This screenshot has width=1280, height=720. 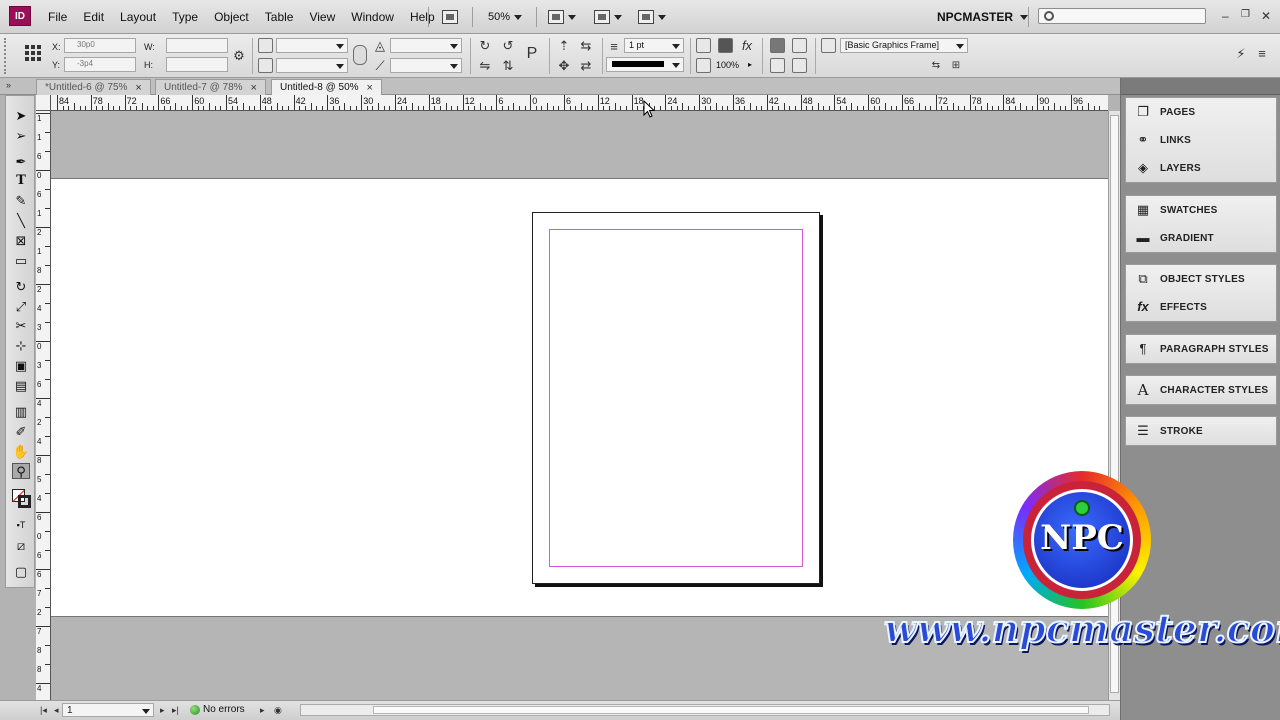 I want to click on rectangle-tool-icon: ▭, so click(x=21, y=261).